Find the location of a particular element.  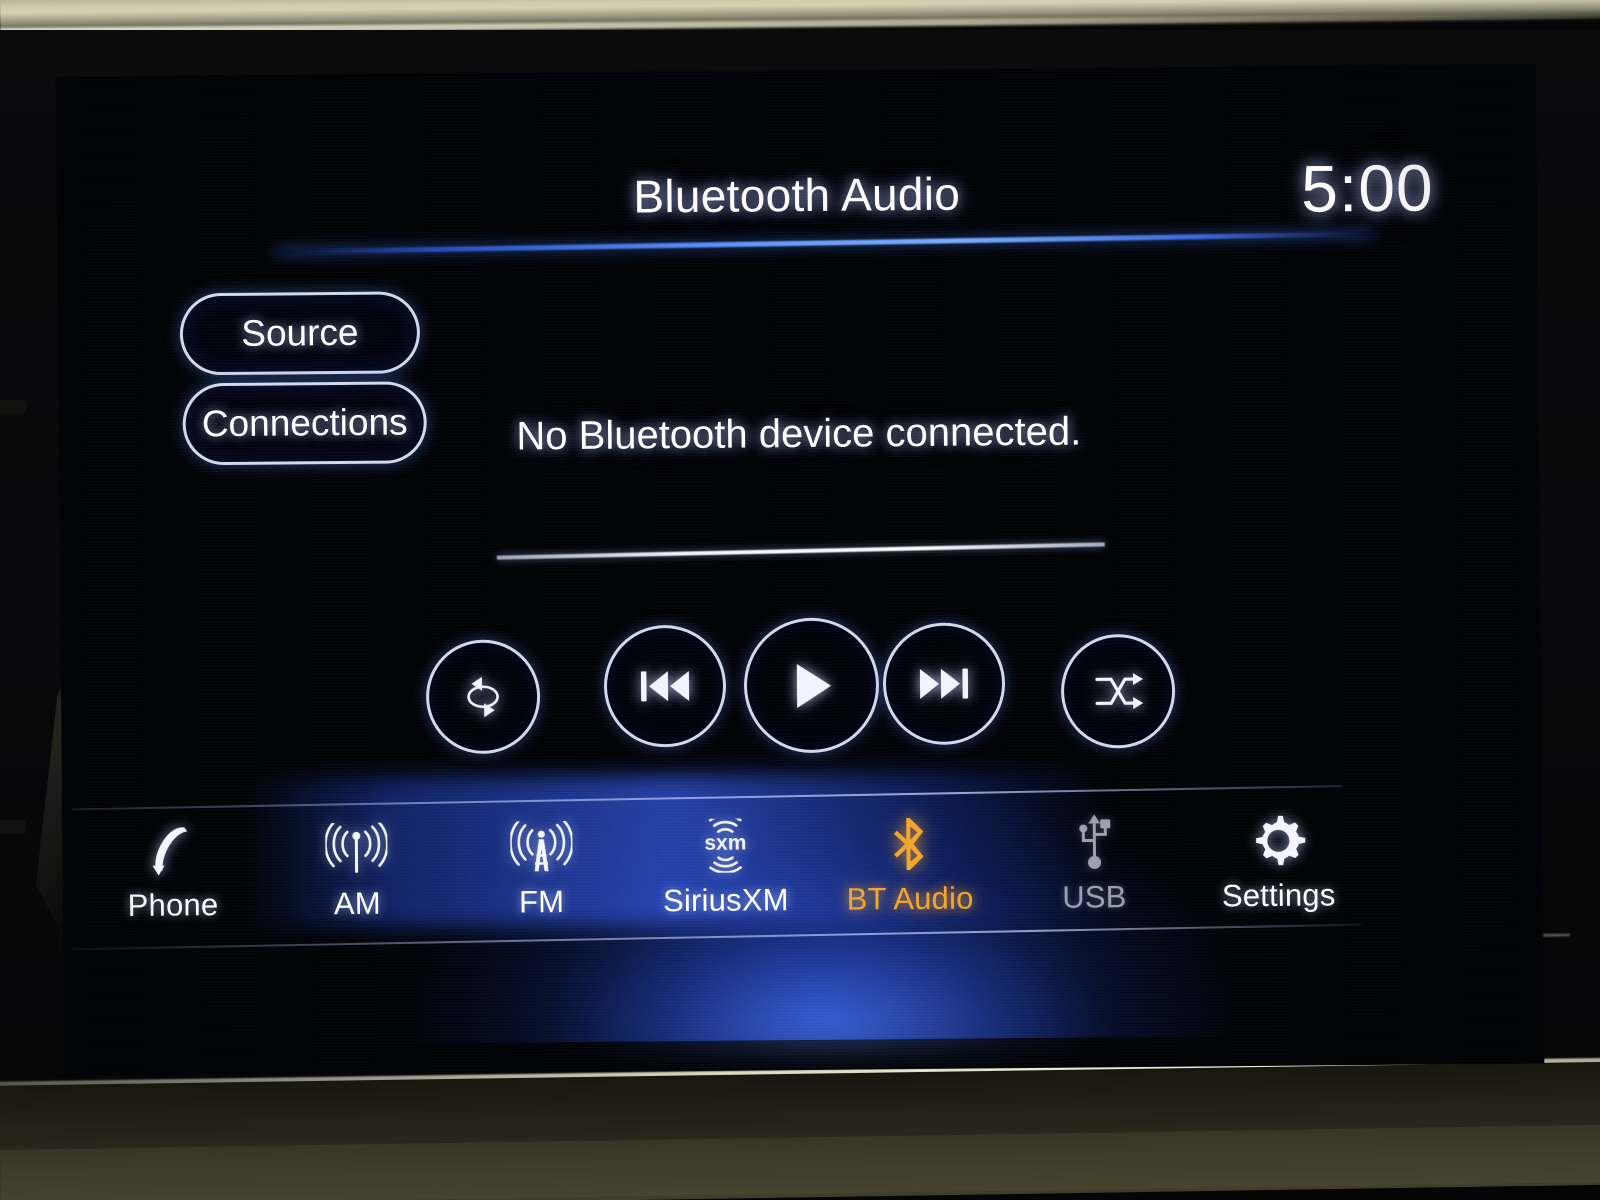

previous-track-icon is located at coordinates (665, 686).